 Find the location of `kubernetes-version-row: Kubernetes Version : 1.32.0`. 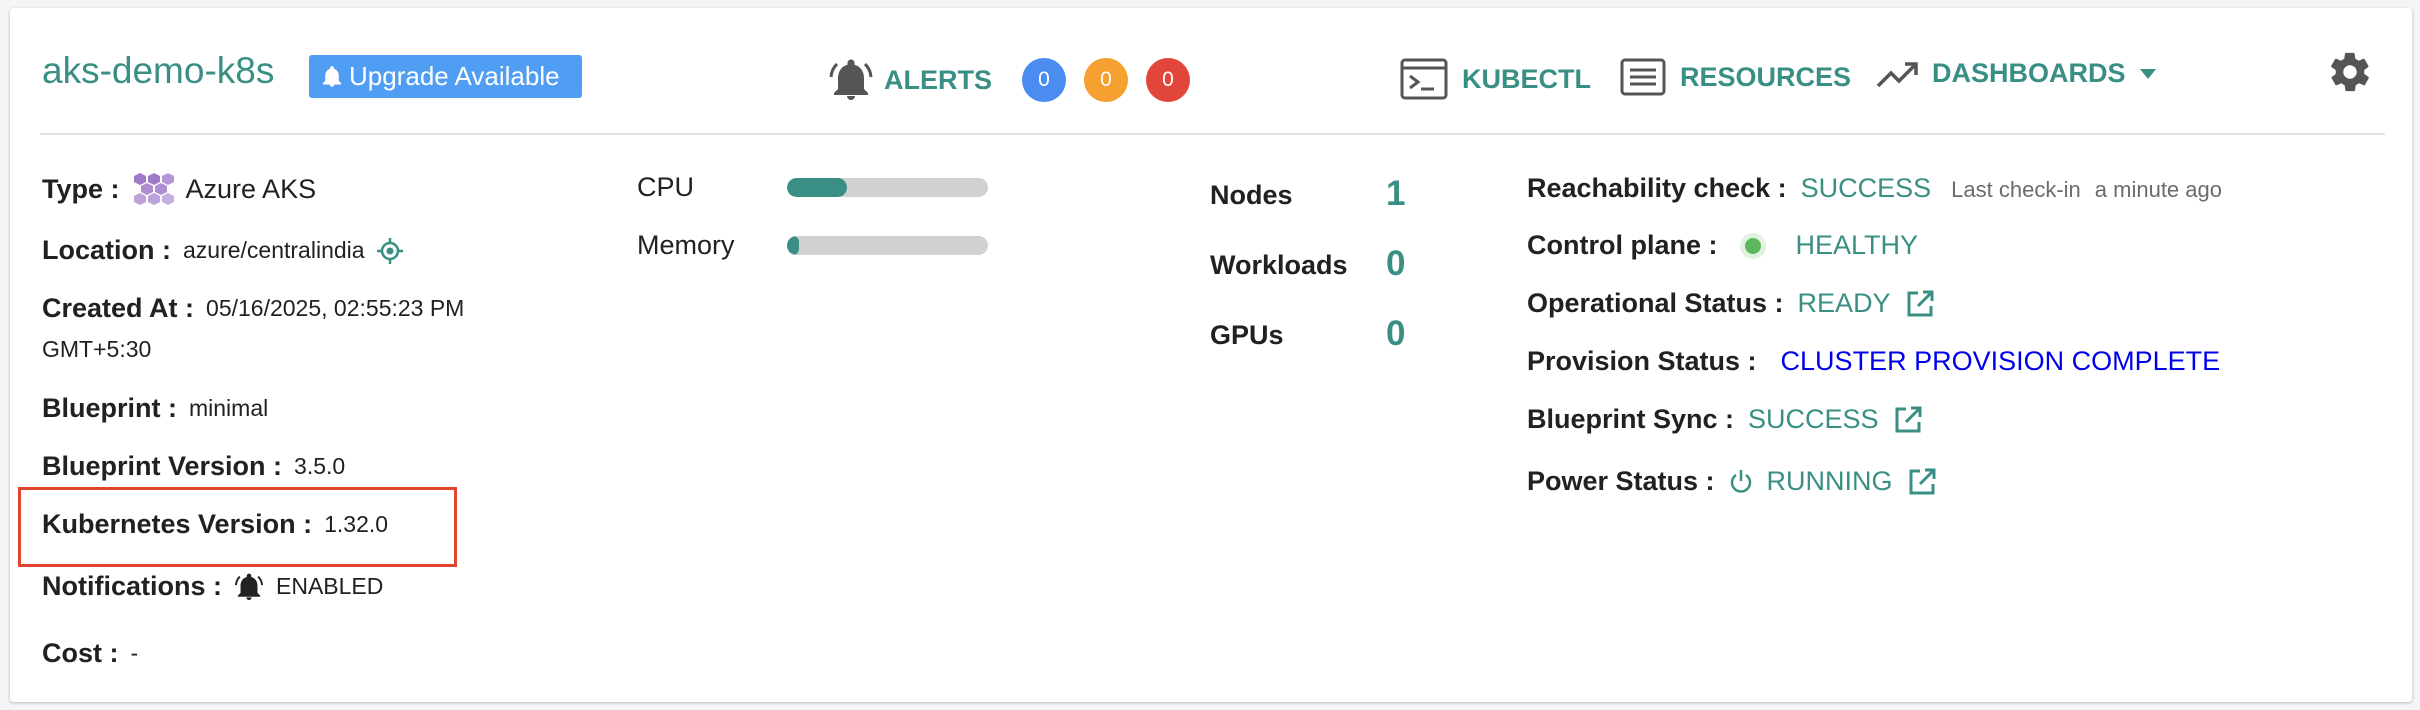

kubernetes-version-row: Kubernetes Version : 1.32.0 is located at coordinates (215, 524).